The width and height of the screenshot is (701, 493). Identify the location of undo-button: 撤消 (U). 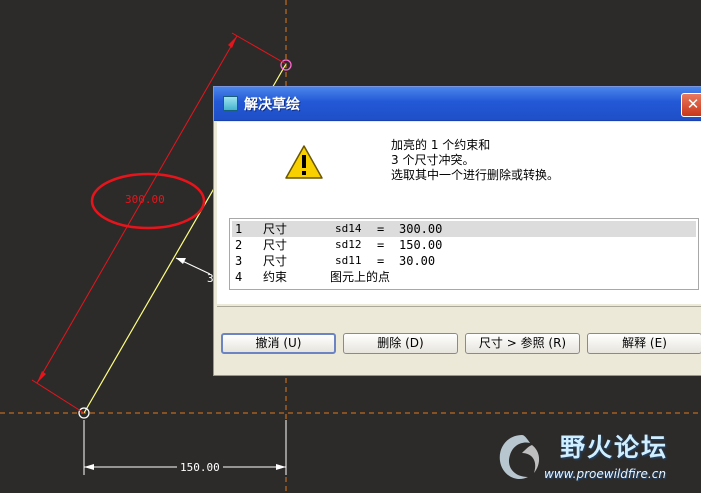
(278, 343).